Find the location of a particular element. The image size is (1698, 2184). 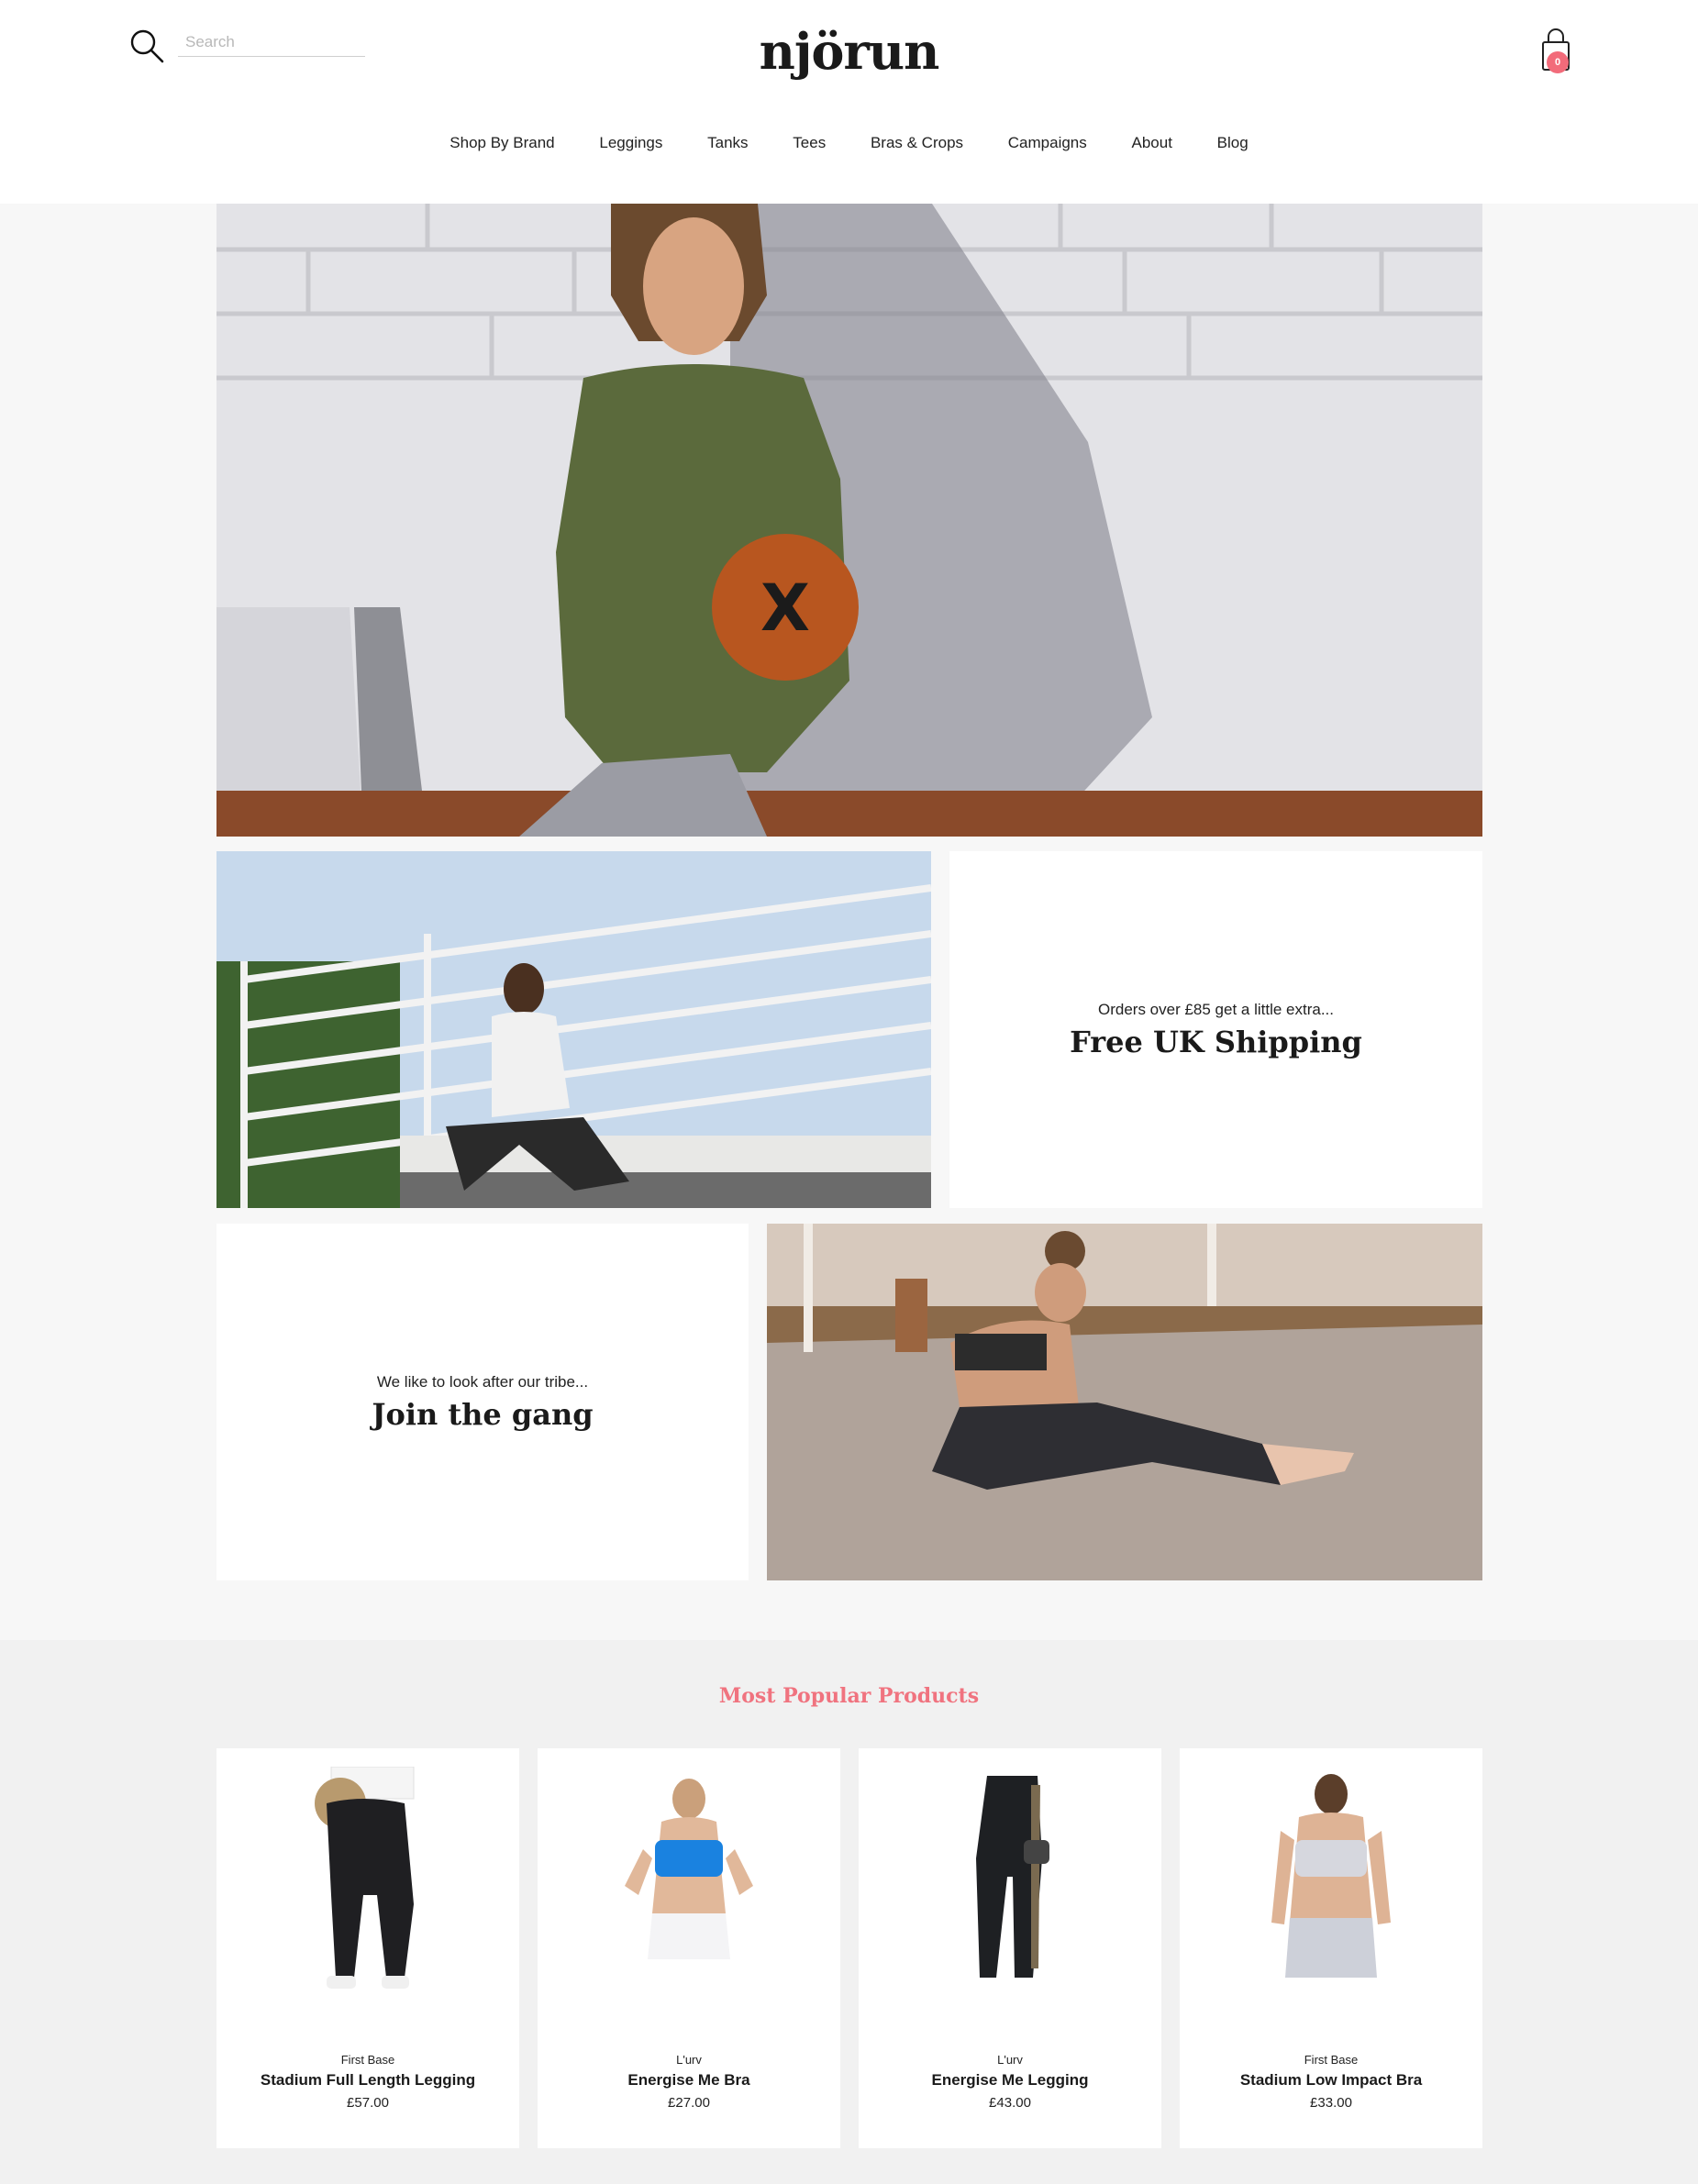

product-price: £57.00 is located at coordinates (368, 2103).